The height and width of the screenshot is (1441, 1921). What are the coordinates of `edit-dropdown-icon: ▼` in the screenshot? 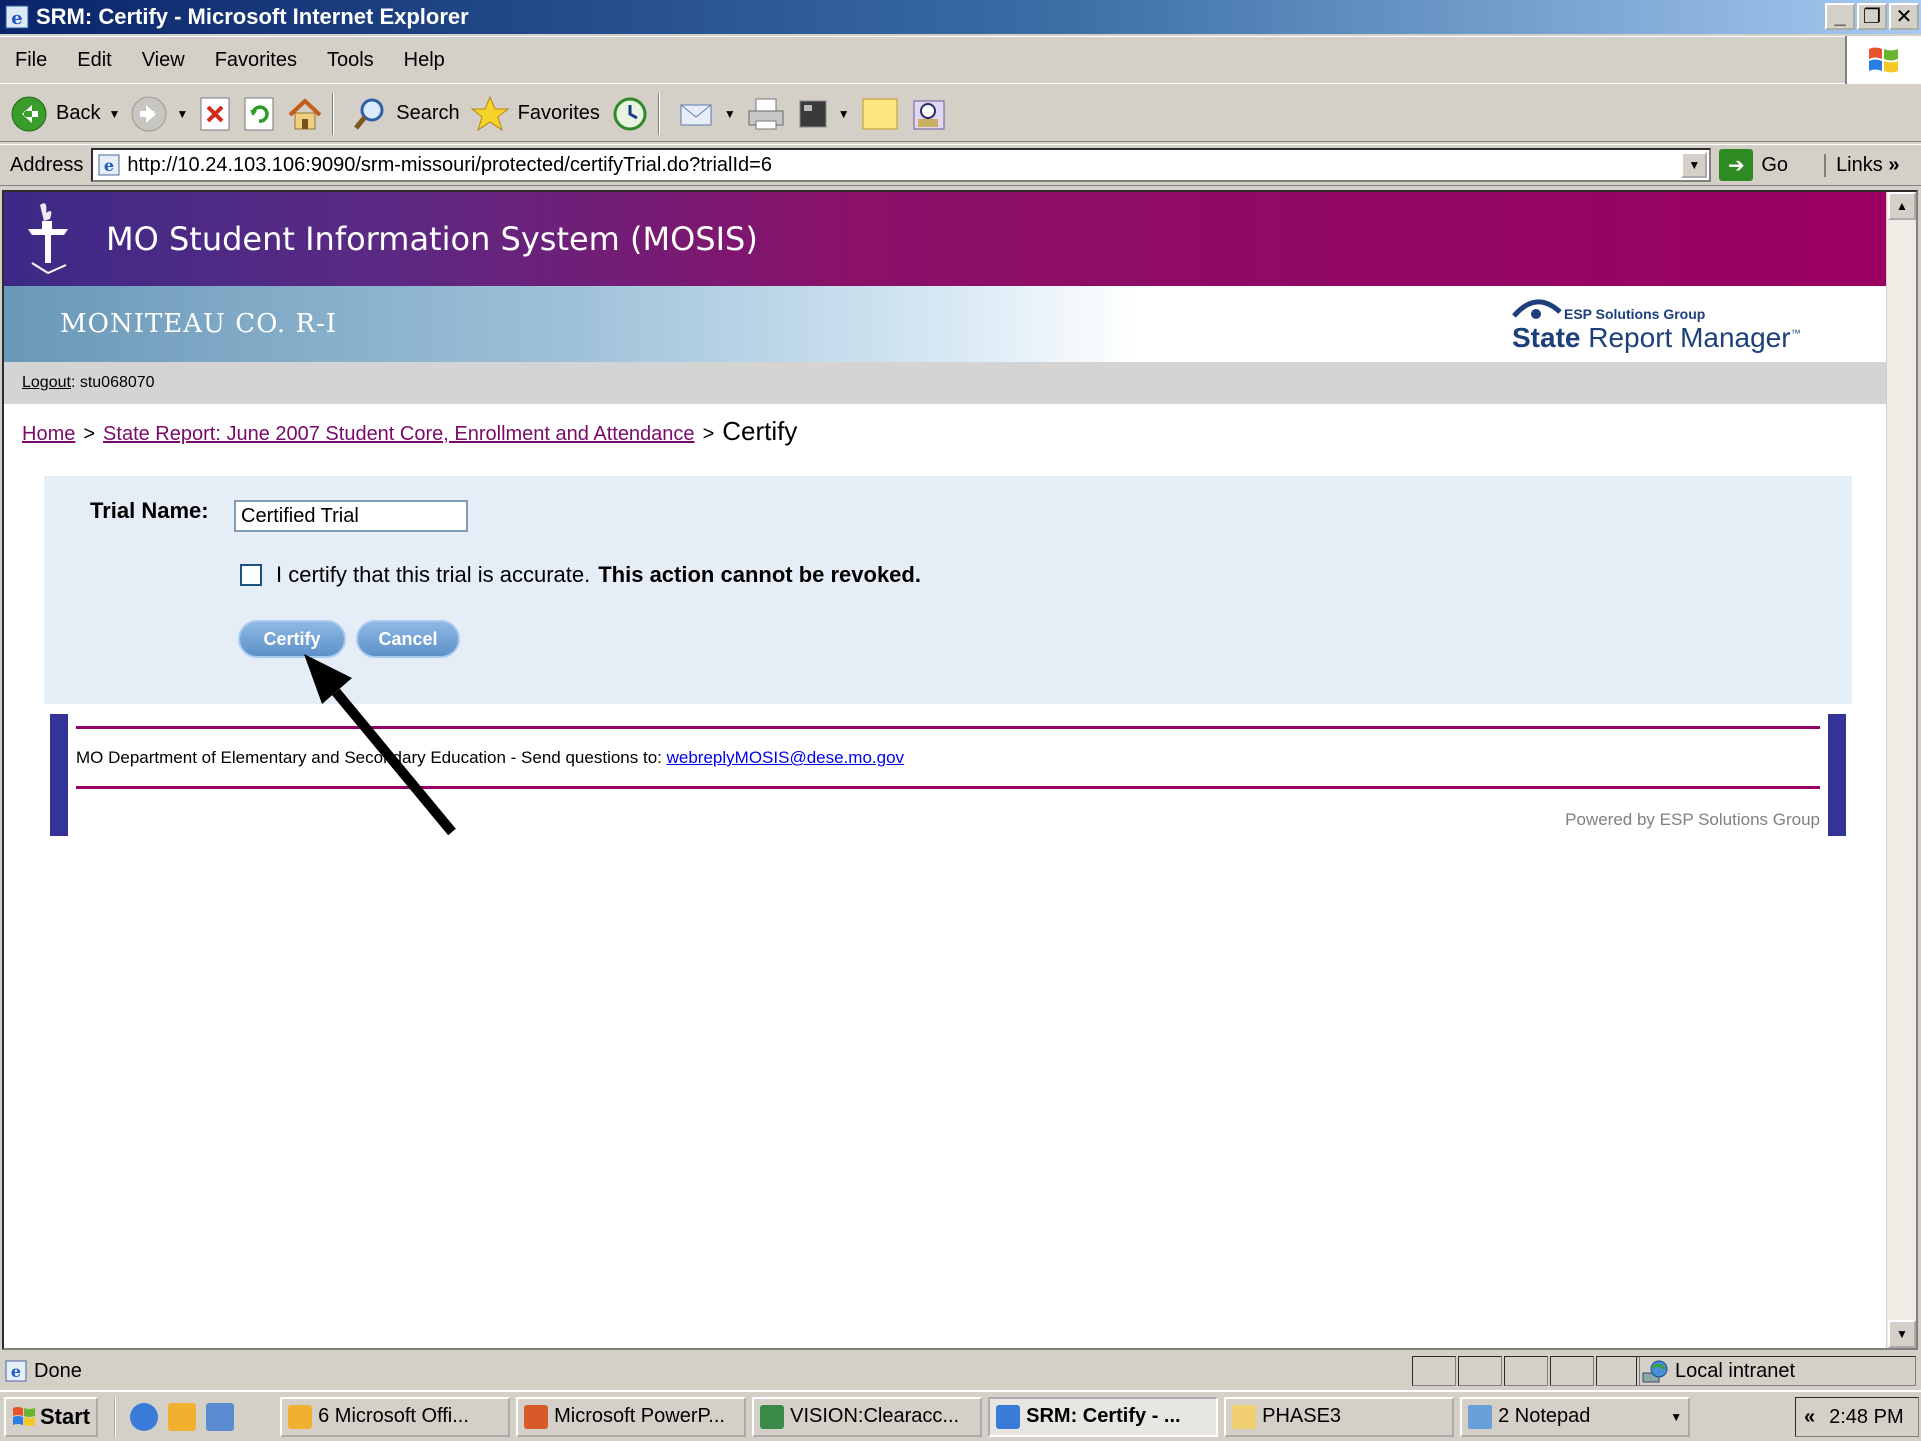 It's located at (844, 114).